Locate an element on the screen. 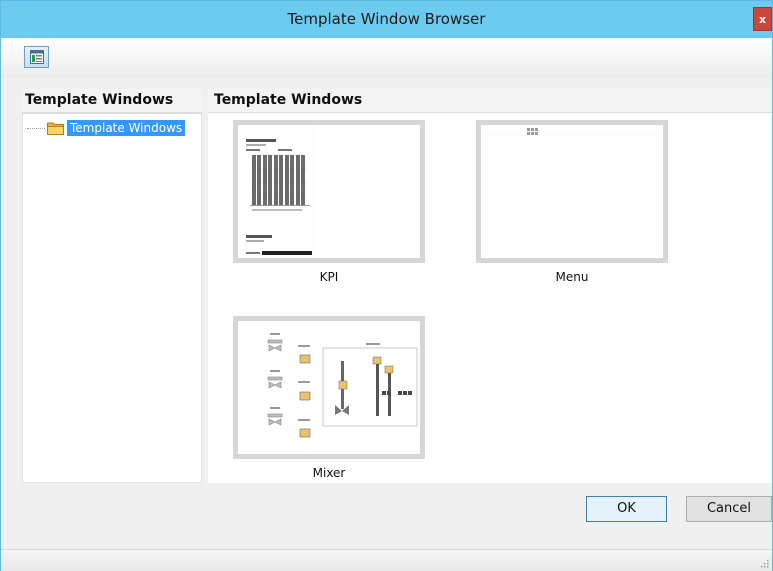 The height and width of the screenshot is (571, 773). mixer-preview-image is located at coordinates (329, 387).